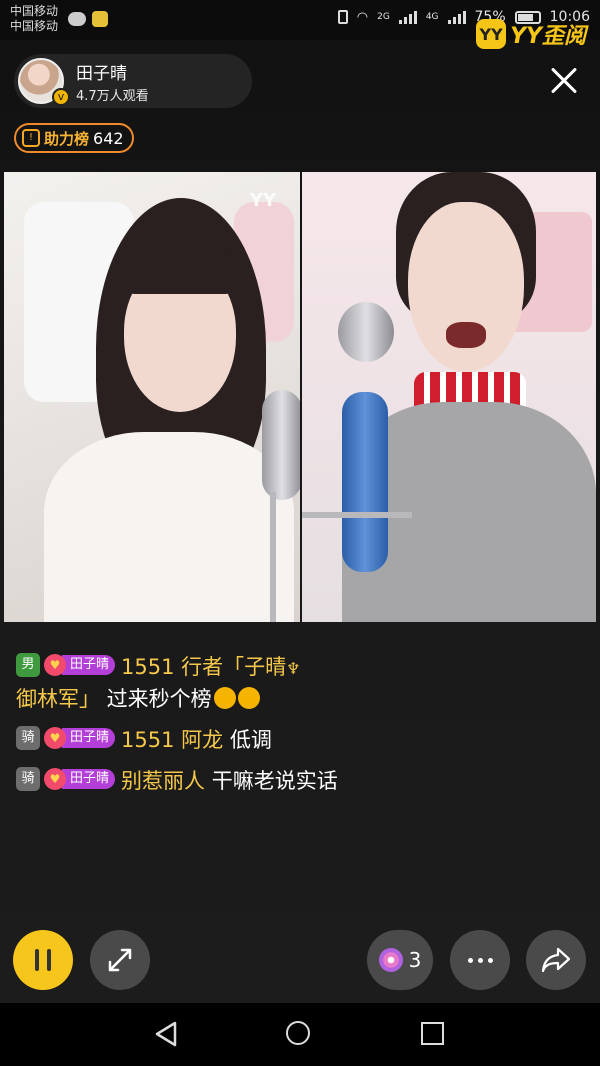  Describe the element at coordinates (390, 960) in the screenshot. I see `lollipop-icon` at that location.